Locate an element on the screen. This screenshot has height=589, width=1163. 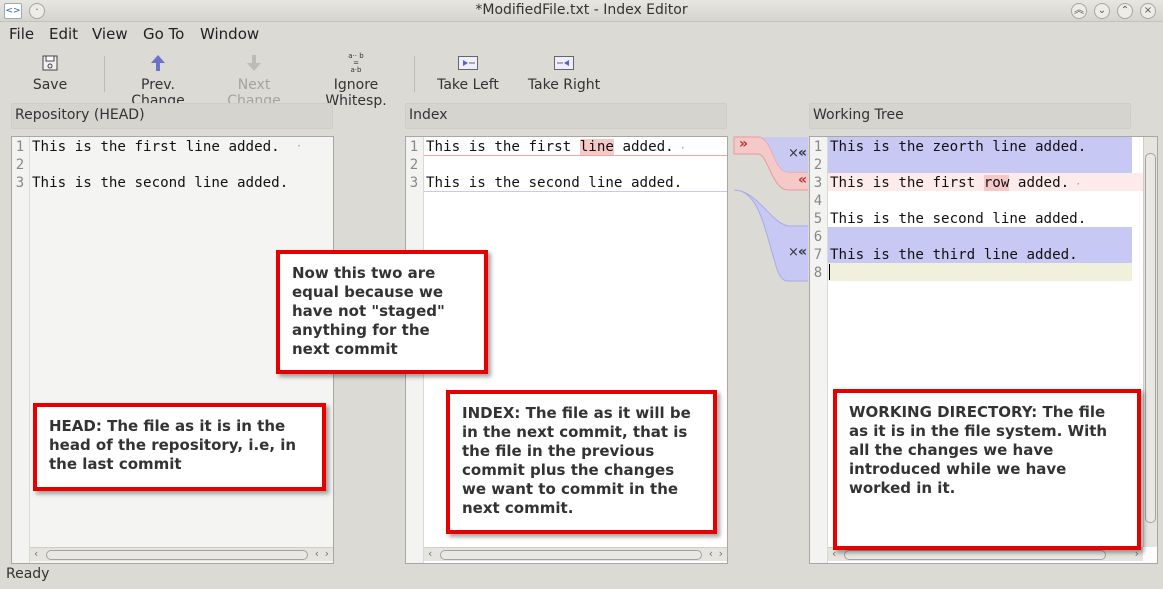
floppy-icon is located at coordinates (50, 63).